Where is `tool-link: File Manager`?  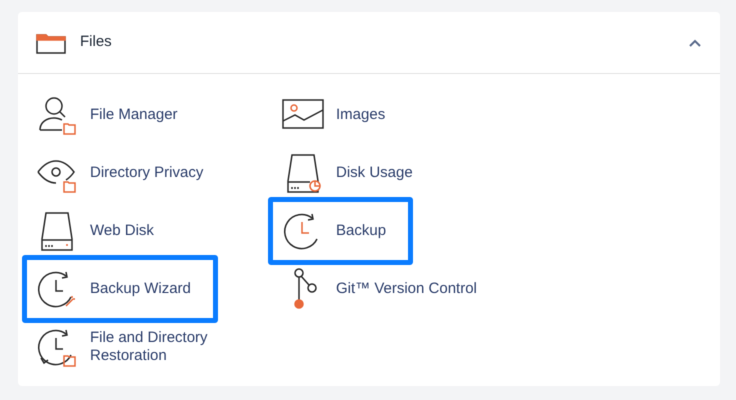 tool-link: File Manager is located at coordinates (113, 115).